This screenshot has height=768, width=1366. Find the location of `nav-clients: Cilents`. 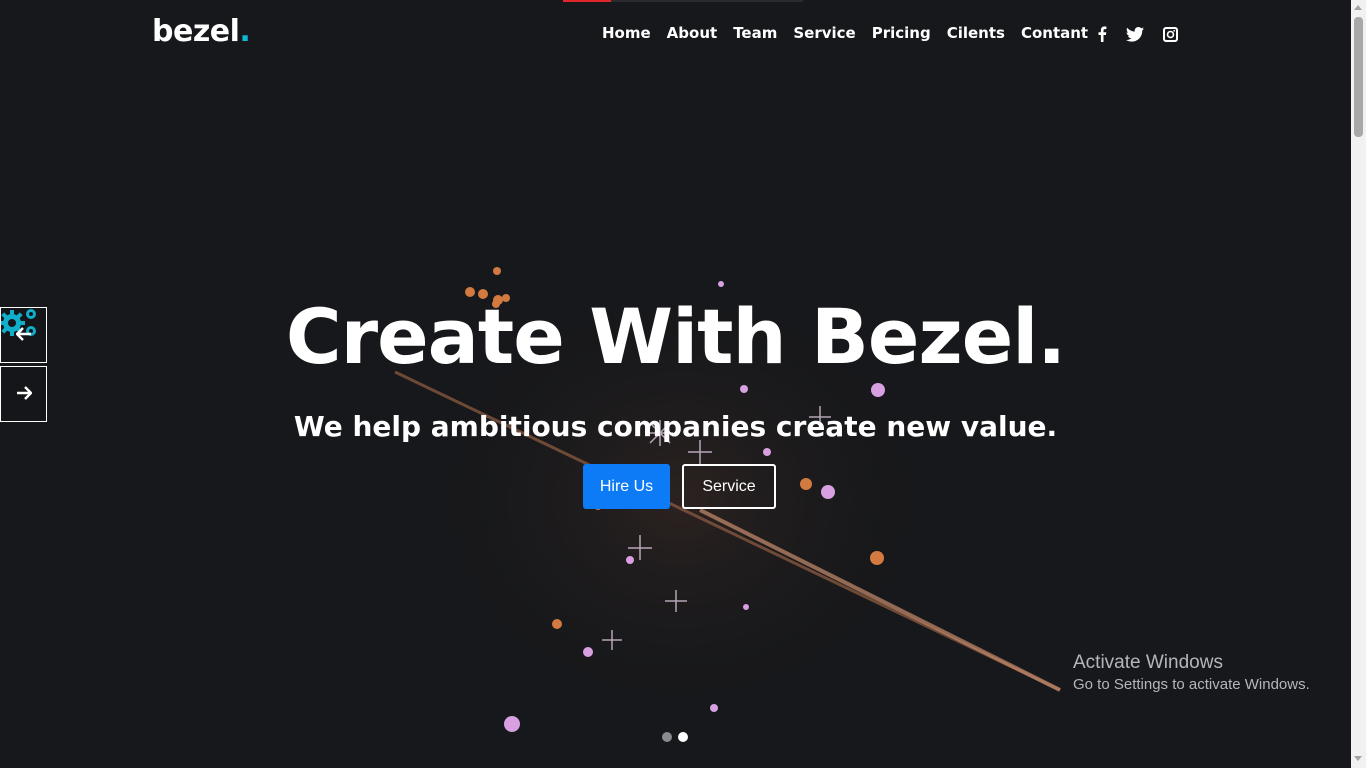

nav-clients: Cilents is located at coordinates (976, 33).